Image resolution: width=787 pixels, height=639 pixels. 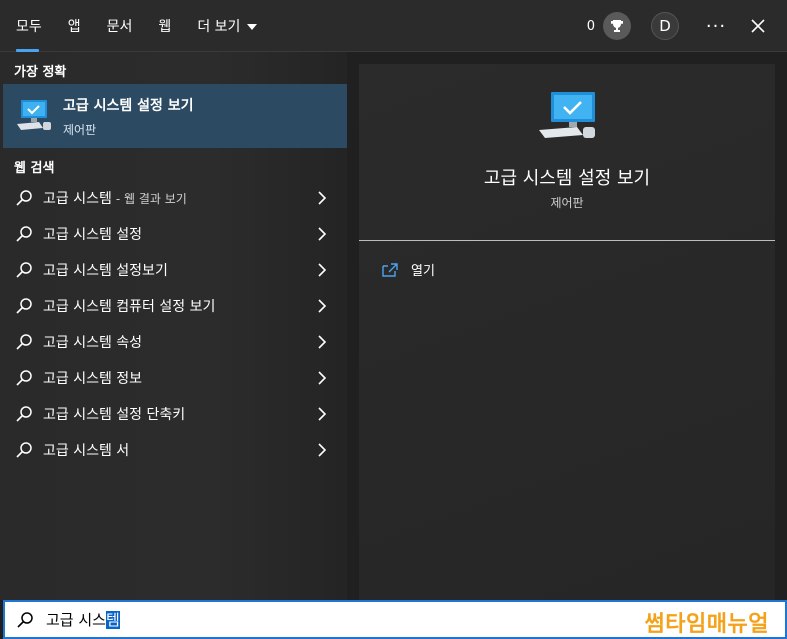 I want to click on web-result-item: 고급 시스템 정보, so click(x=173, y=378).